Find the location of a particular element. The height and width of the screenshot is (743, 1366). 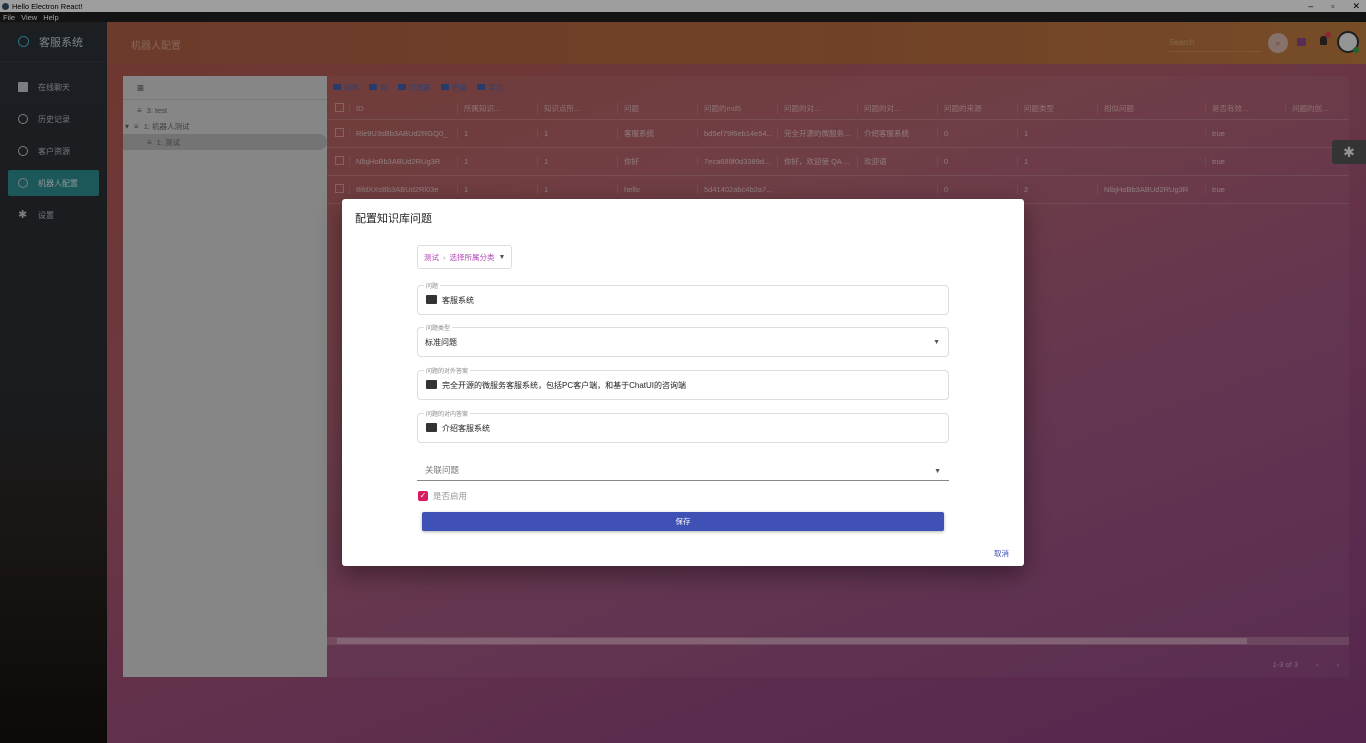

related-placeholder: 关联问题 is located at coordinates (442, 470).